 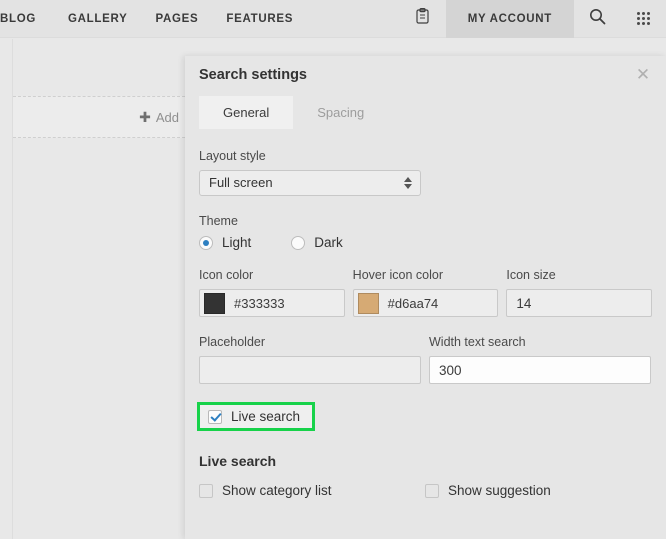 What do you see at coordinates (579, 303) in the screenshot?
I see `icon-size-input: 14` at bounding box center [579, 303].